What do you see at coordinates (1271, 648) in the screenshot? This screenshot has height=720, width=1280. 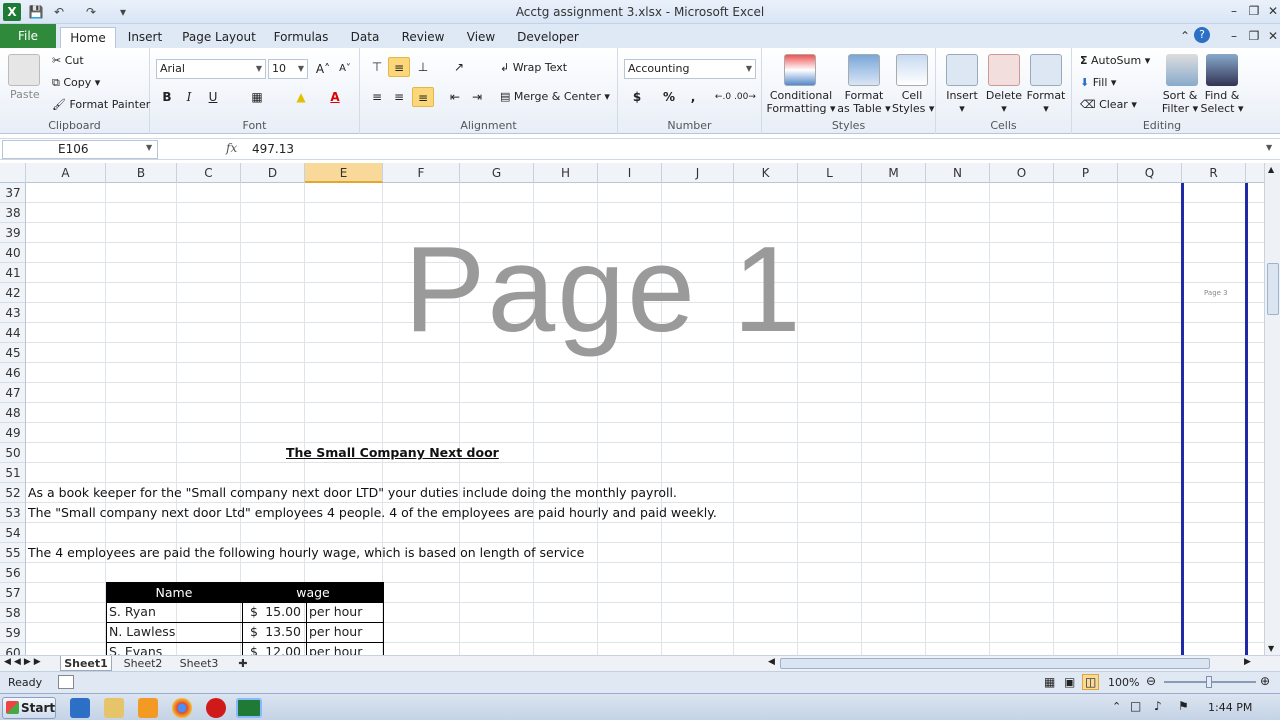 I see `scroll-down-icon: ▼` at bounding box center [1271, 648].